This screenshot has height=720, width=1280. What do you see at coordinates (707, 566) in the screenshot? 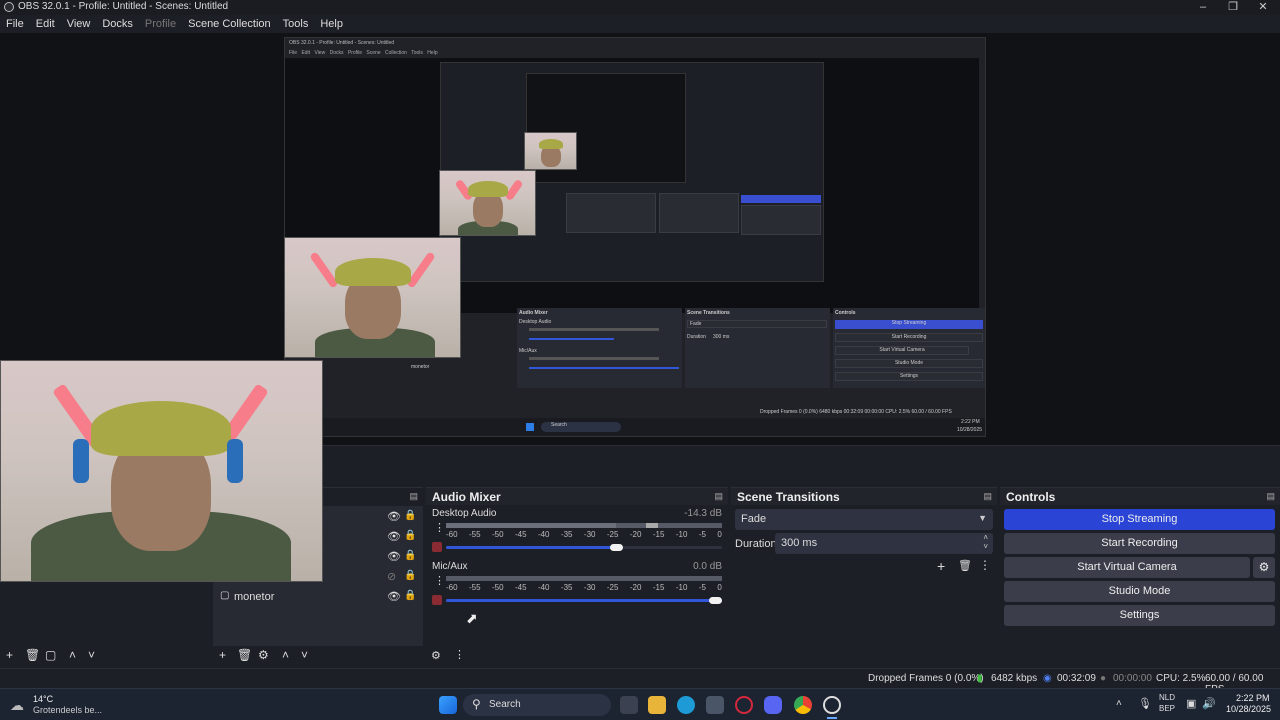
I see `mic-aux-db: 0.0 dB` at bounding box center [707, 566].